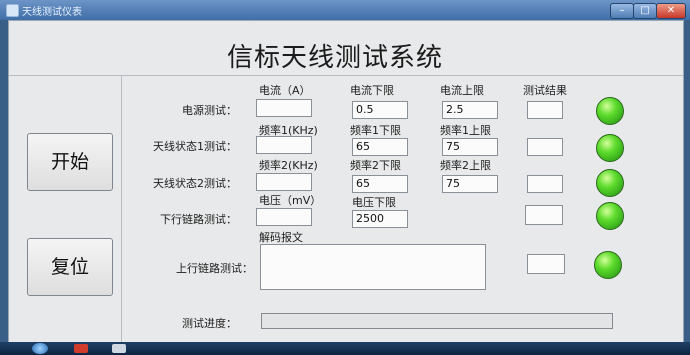  I want to click on minimize-icon: –, so click(622, 10).